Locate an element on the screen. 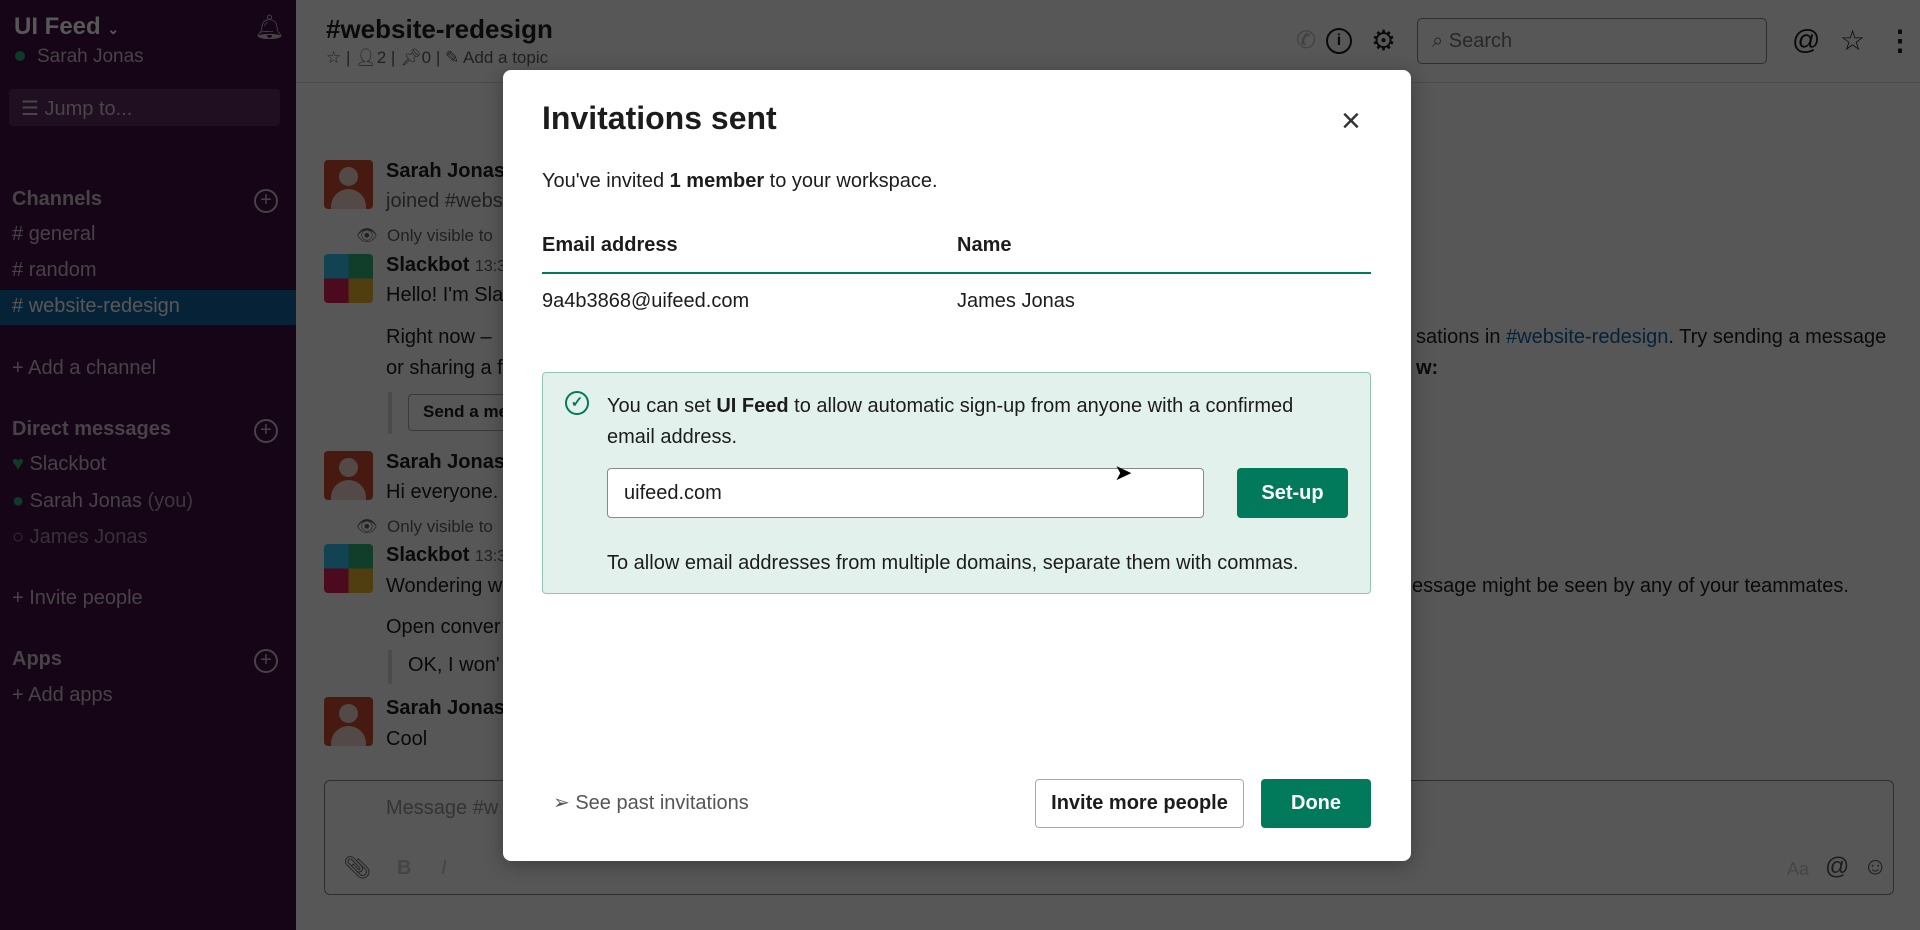  mentions-icon: @ is located at coordinates (1806, 40).